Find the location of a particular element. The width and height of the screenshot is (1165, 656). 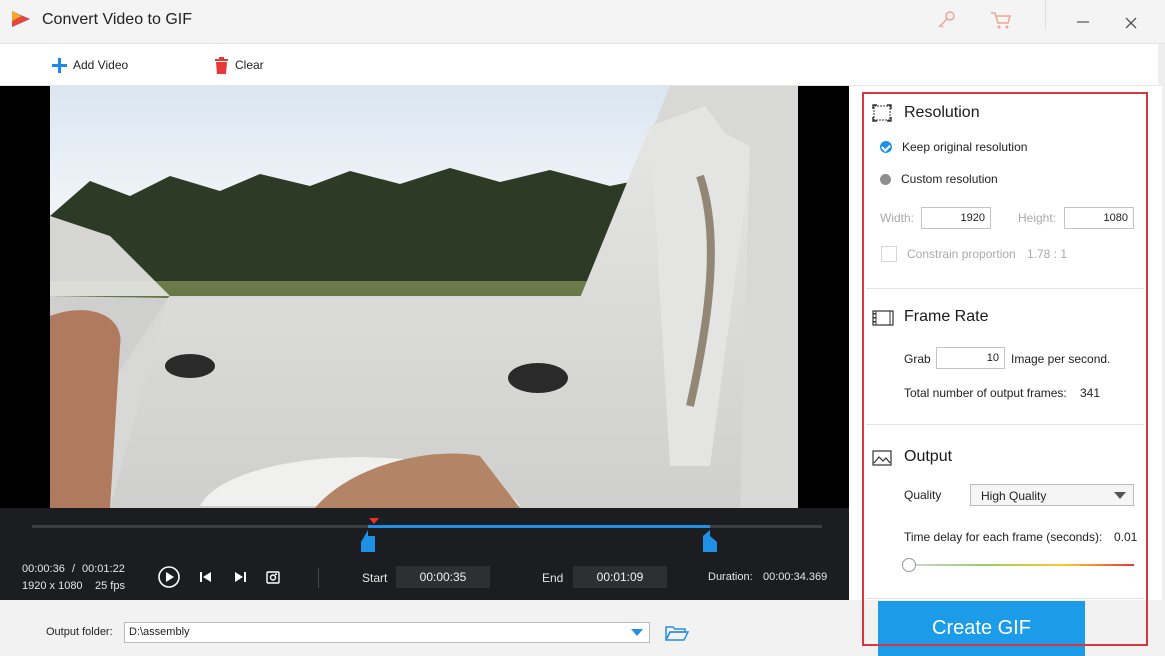

custom-resolution-radio: Custom resolution is located at coordinates (939, 179).